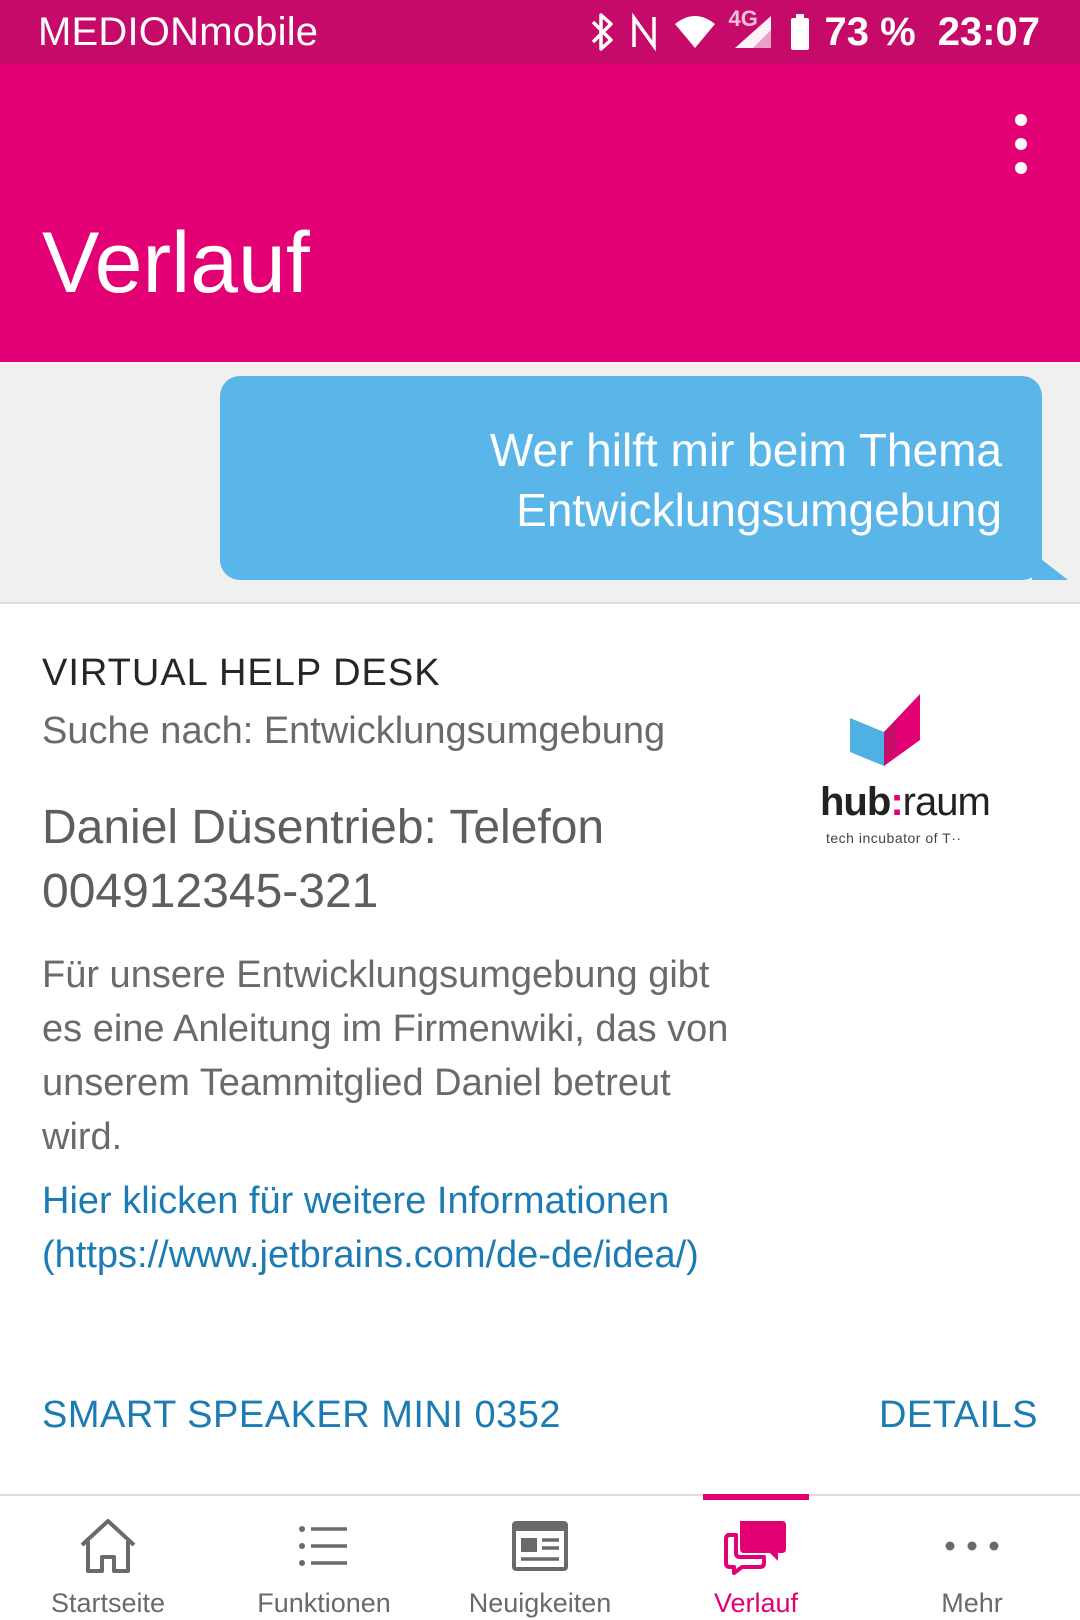 Image resolution: width=1080 pixels, height=1620 pixels. I want to click on overflow-menu-icon, so click(1021, 144).